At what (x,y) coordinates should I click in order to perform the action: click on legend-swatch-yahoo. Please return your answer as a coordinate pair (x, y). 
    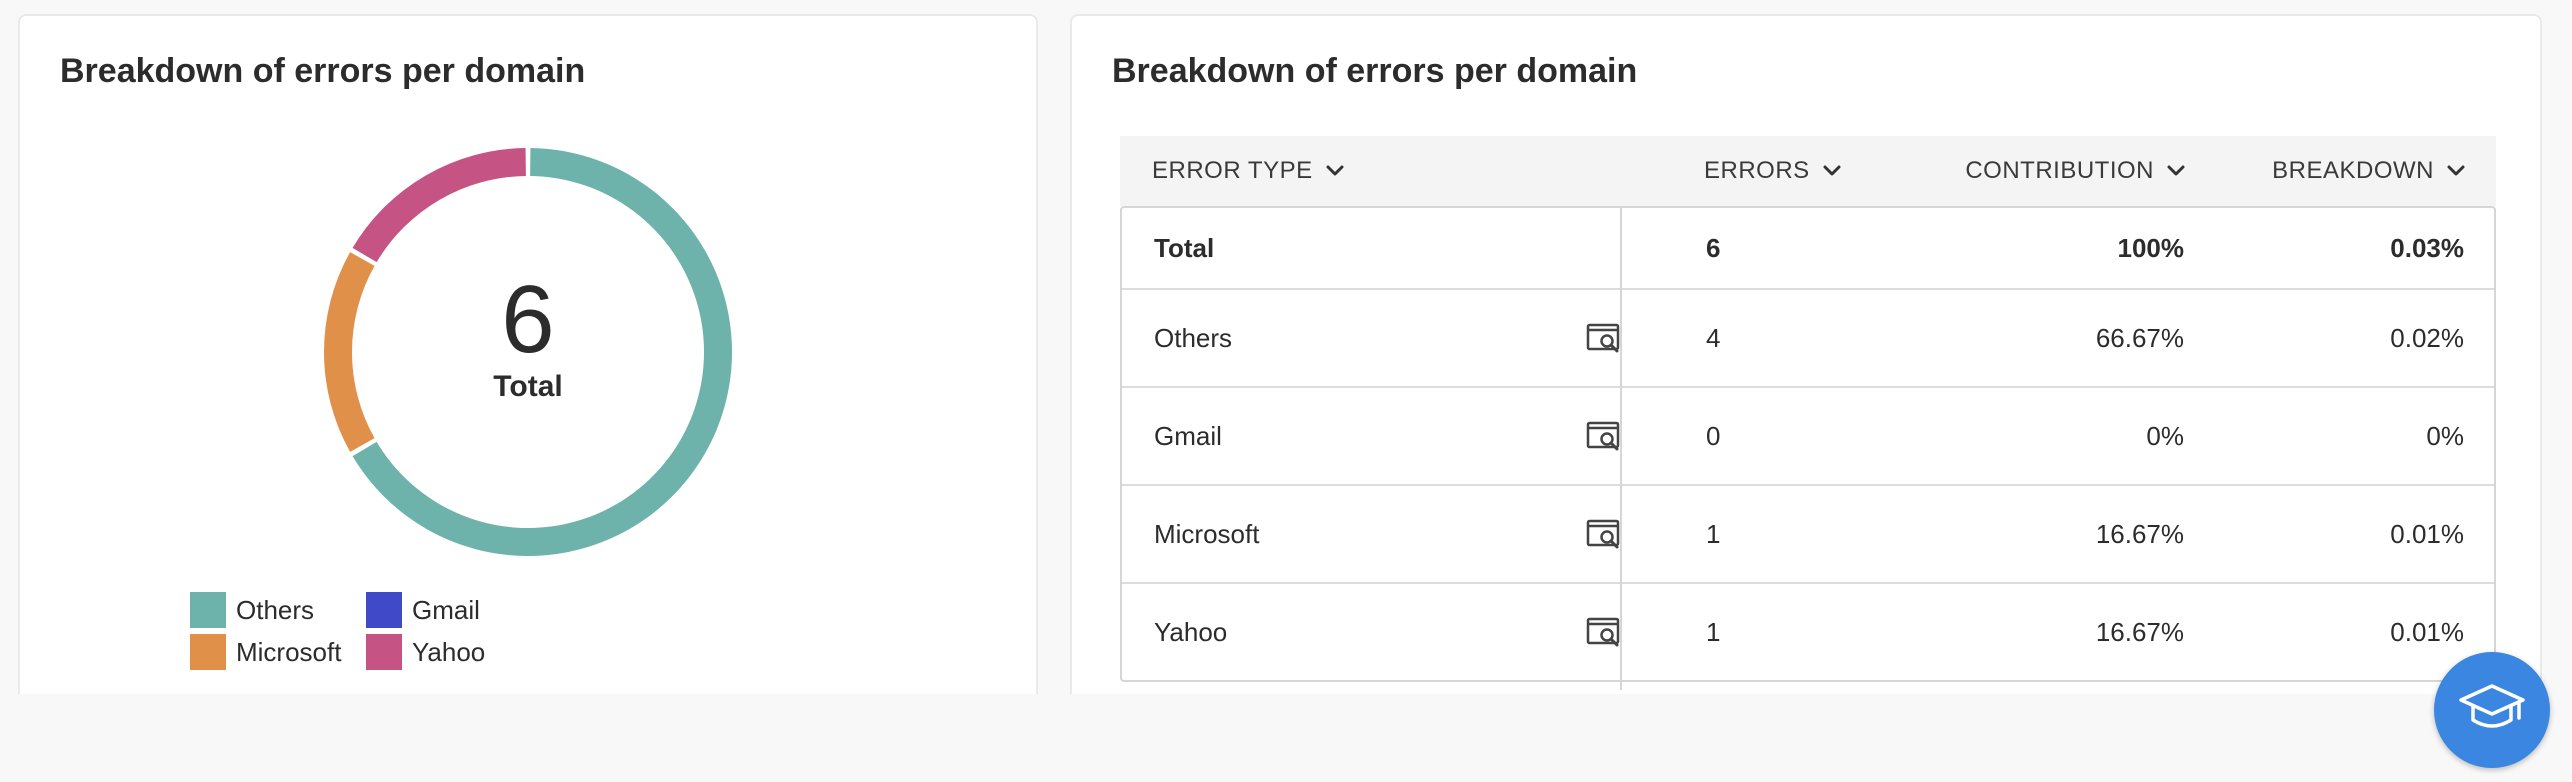
    Looking at the image, I should click on (384, 652).